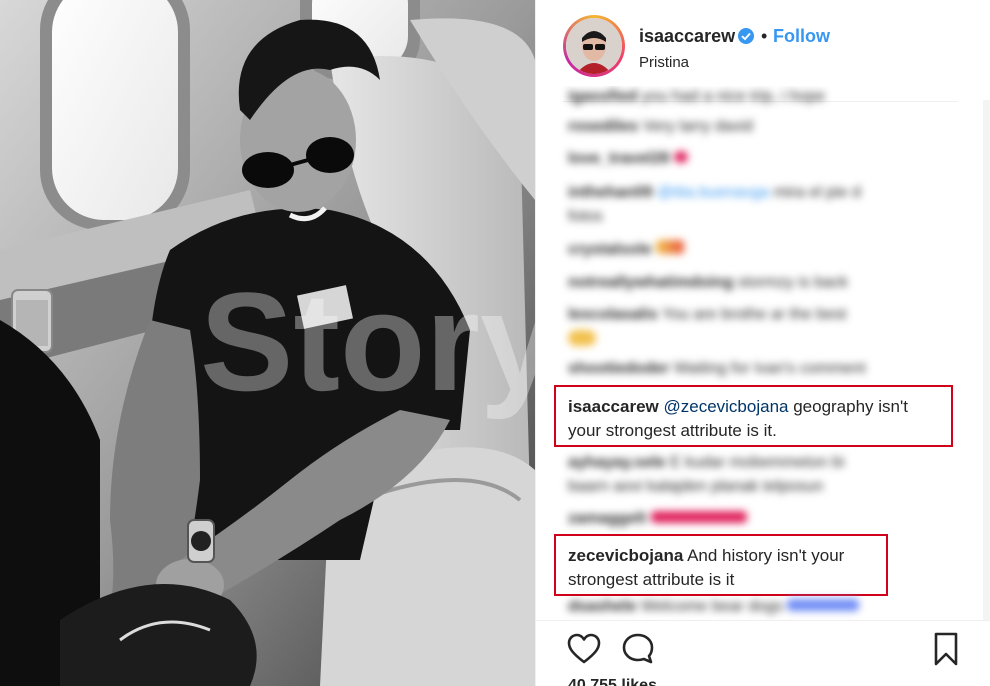 The image size is (990, 686). I want to click on blurred-comment: rosediles Very larry david, so click(660, 126).